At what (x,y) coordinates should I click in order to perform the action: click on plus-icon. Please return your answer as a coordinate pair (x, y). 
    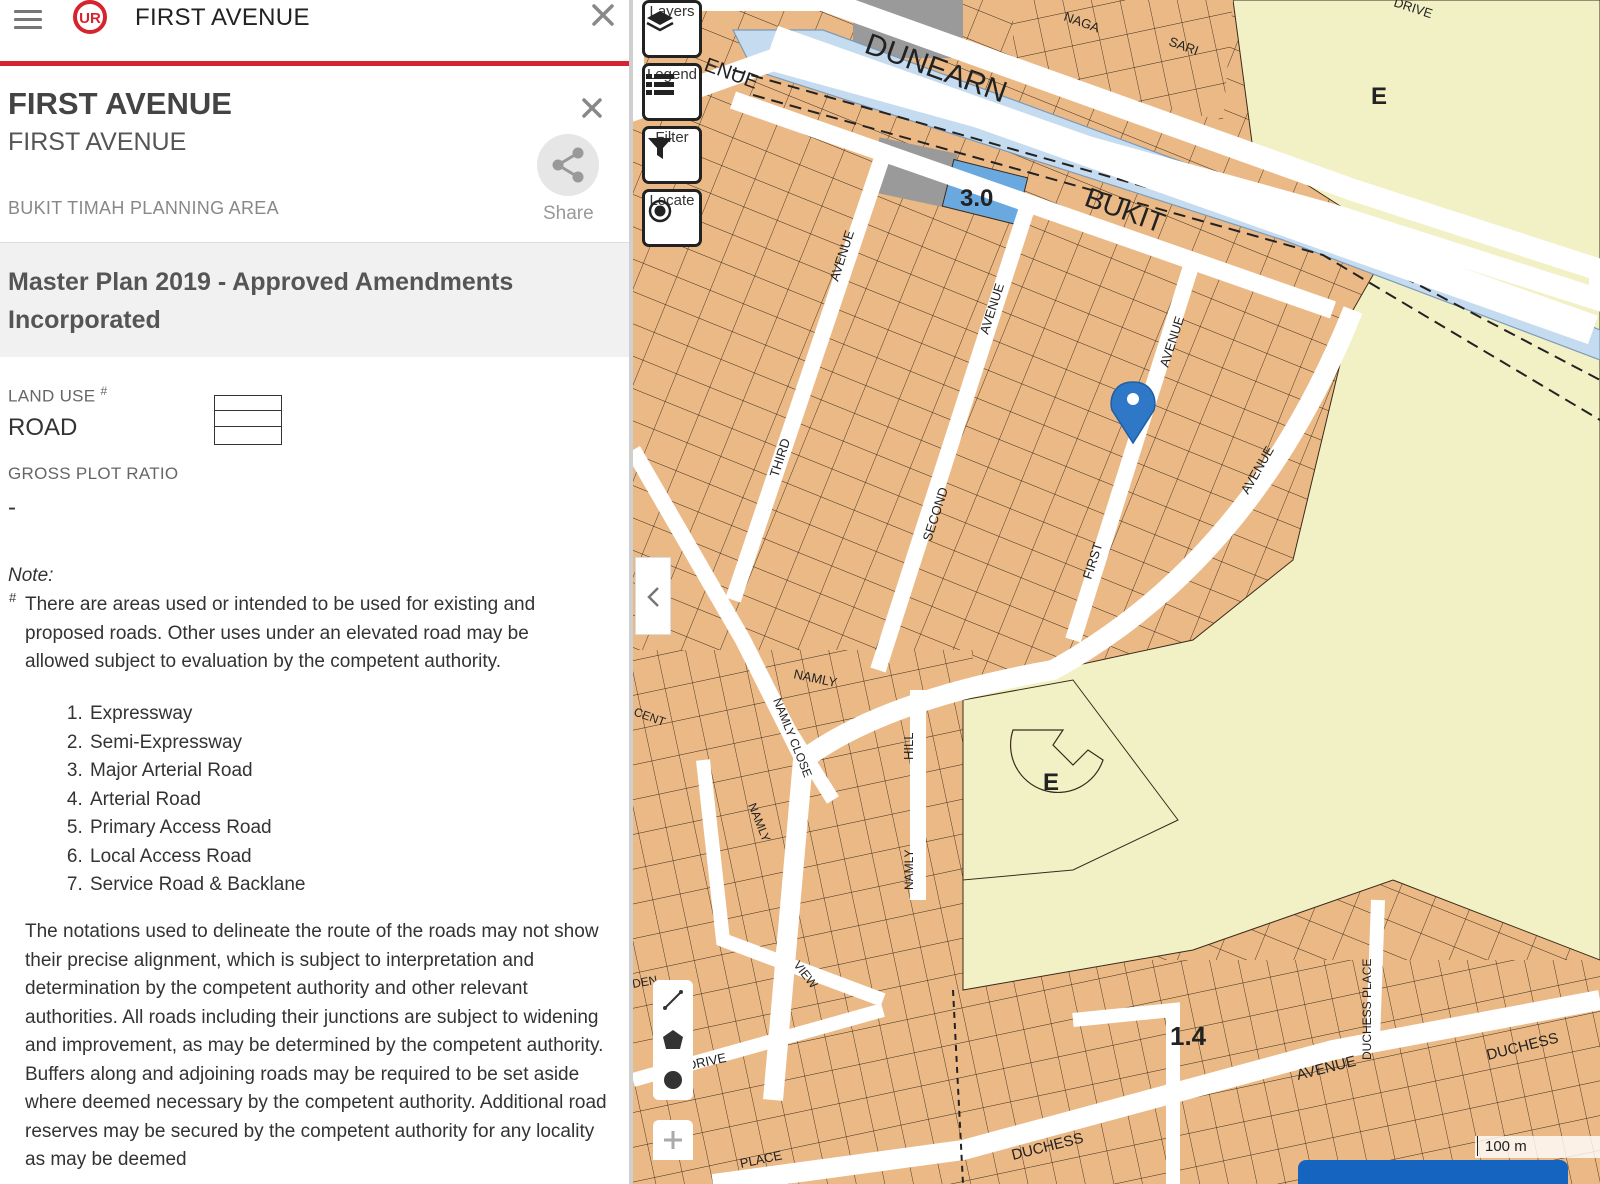
    Looking at the image, I should click on (673, 1140).